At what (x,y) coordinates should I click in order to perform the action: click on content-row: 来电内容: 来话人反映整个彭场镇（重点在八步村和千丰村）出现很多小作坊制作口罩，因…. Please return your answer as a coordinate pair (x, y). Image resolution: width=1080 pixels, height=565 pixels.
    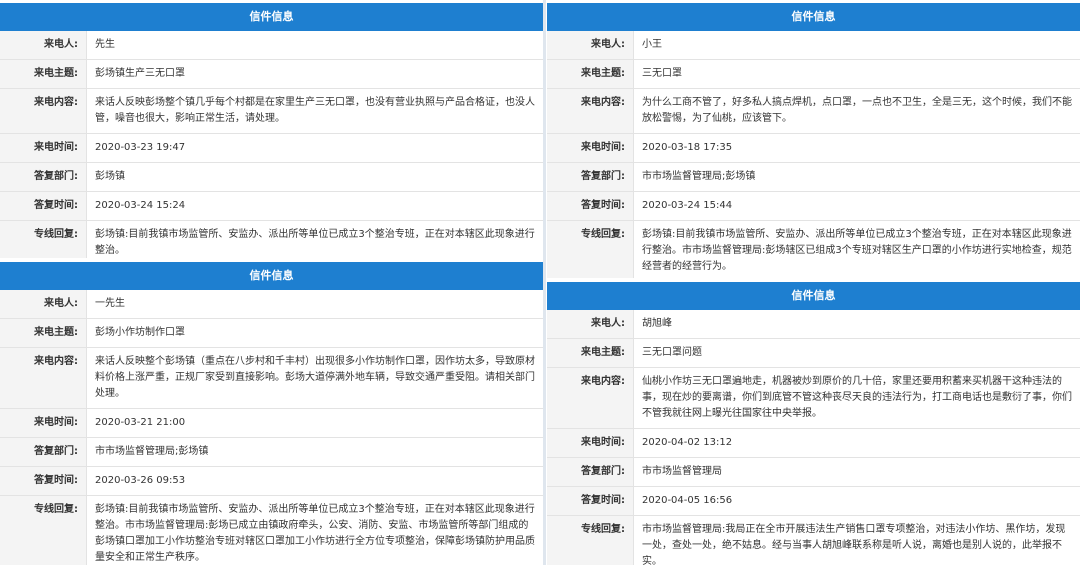
    Looking at the image, I should click on (271, 378).